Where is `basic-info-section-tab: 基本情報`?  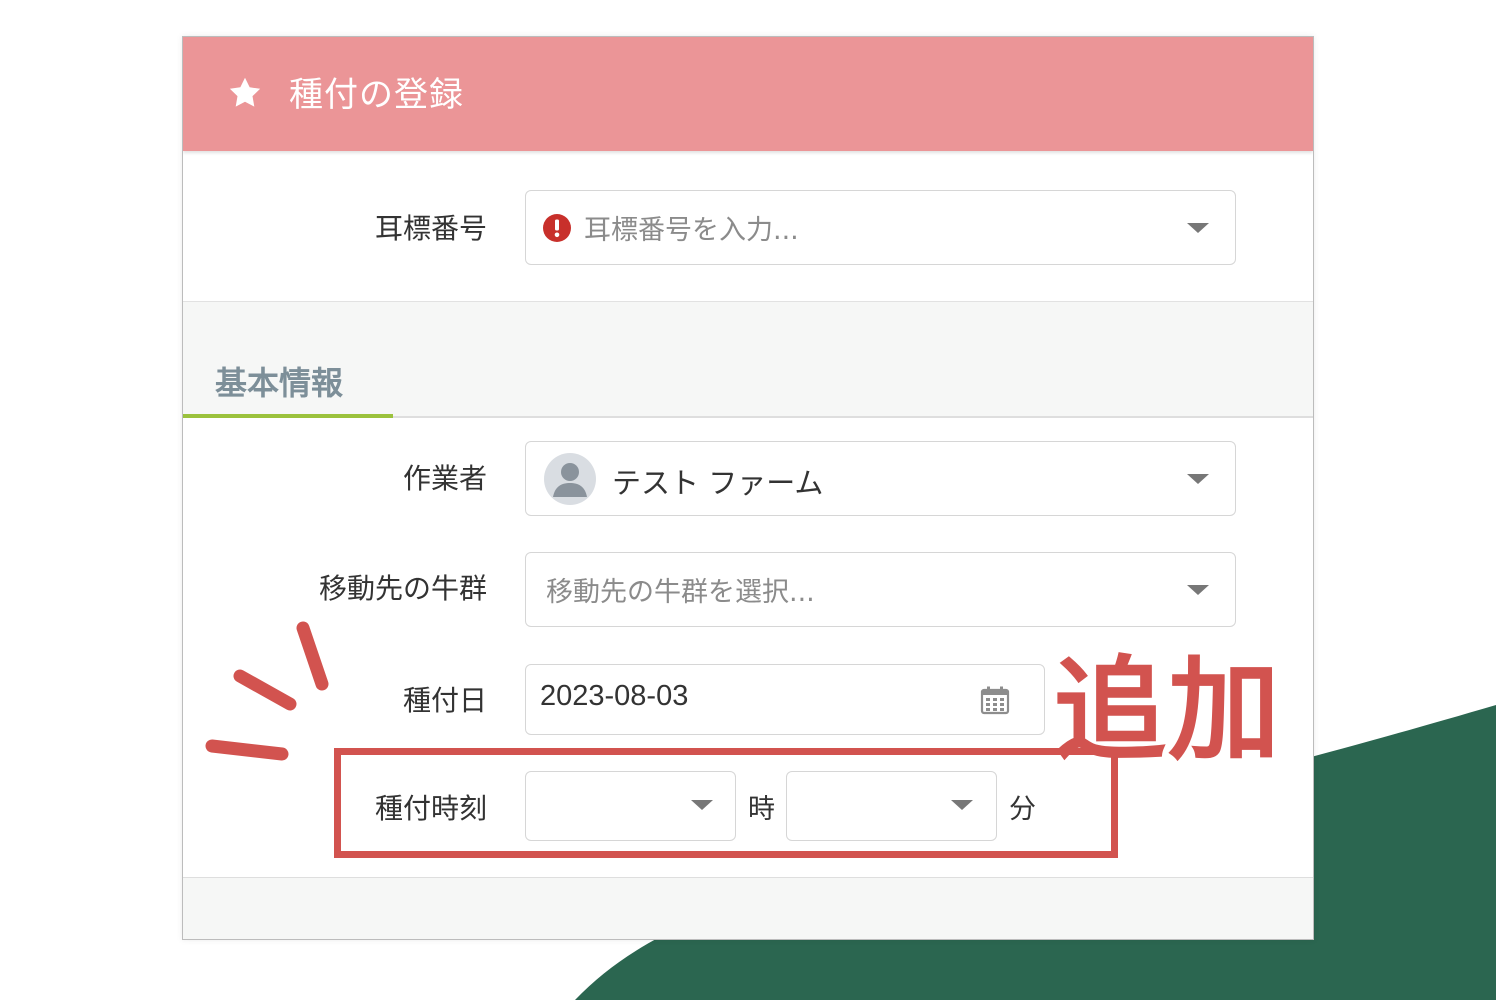 basic-info-section-tab: 基本情報 is located at coordinates (748, 359).